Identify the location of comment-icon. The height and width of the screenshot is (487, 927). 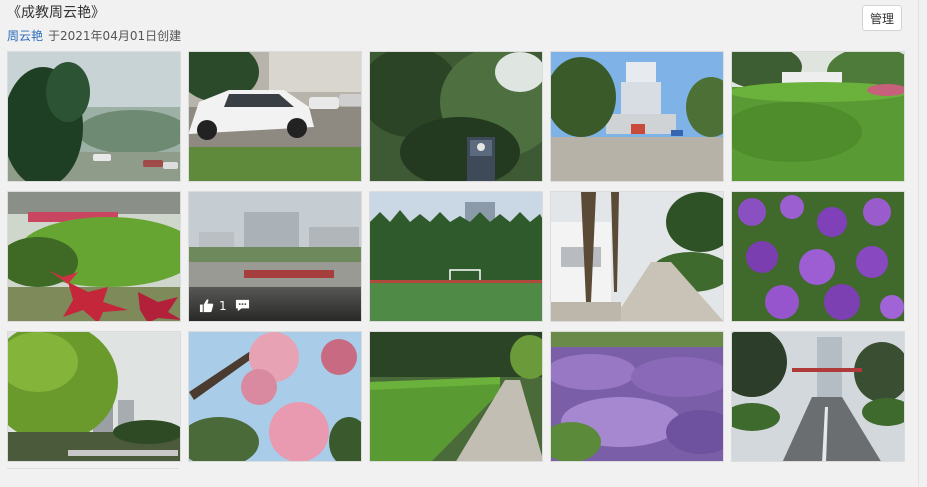
(242, 305).